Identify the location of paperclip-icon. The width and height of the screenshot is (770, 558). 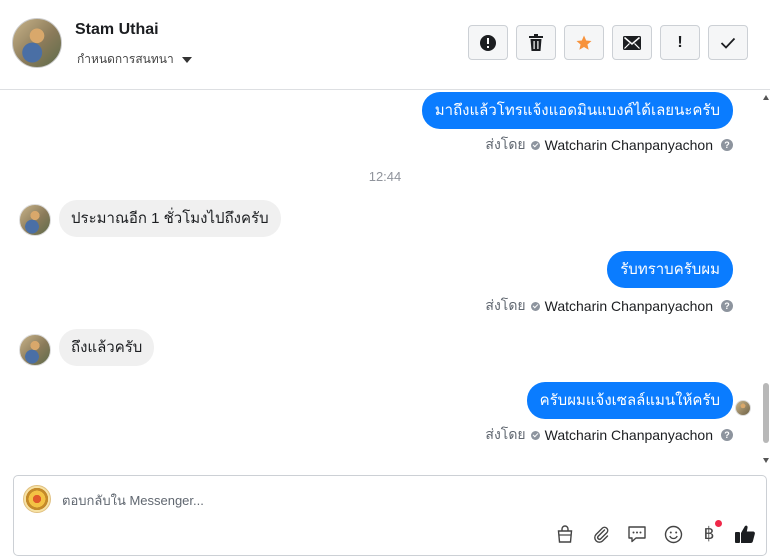
(601, 534).